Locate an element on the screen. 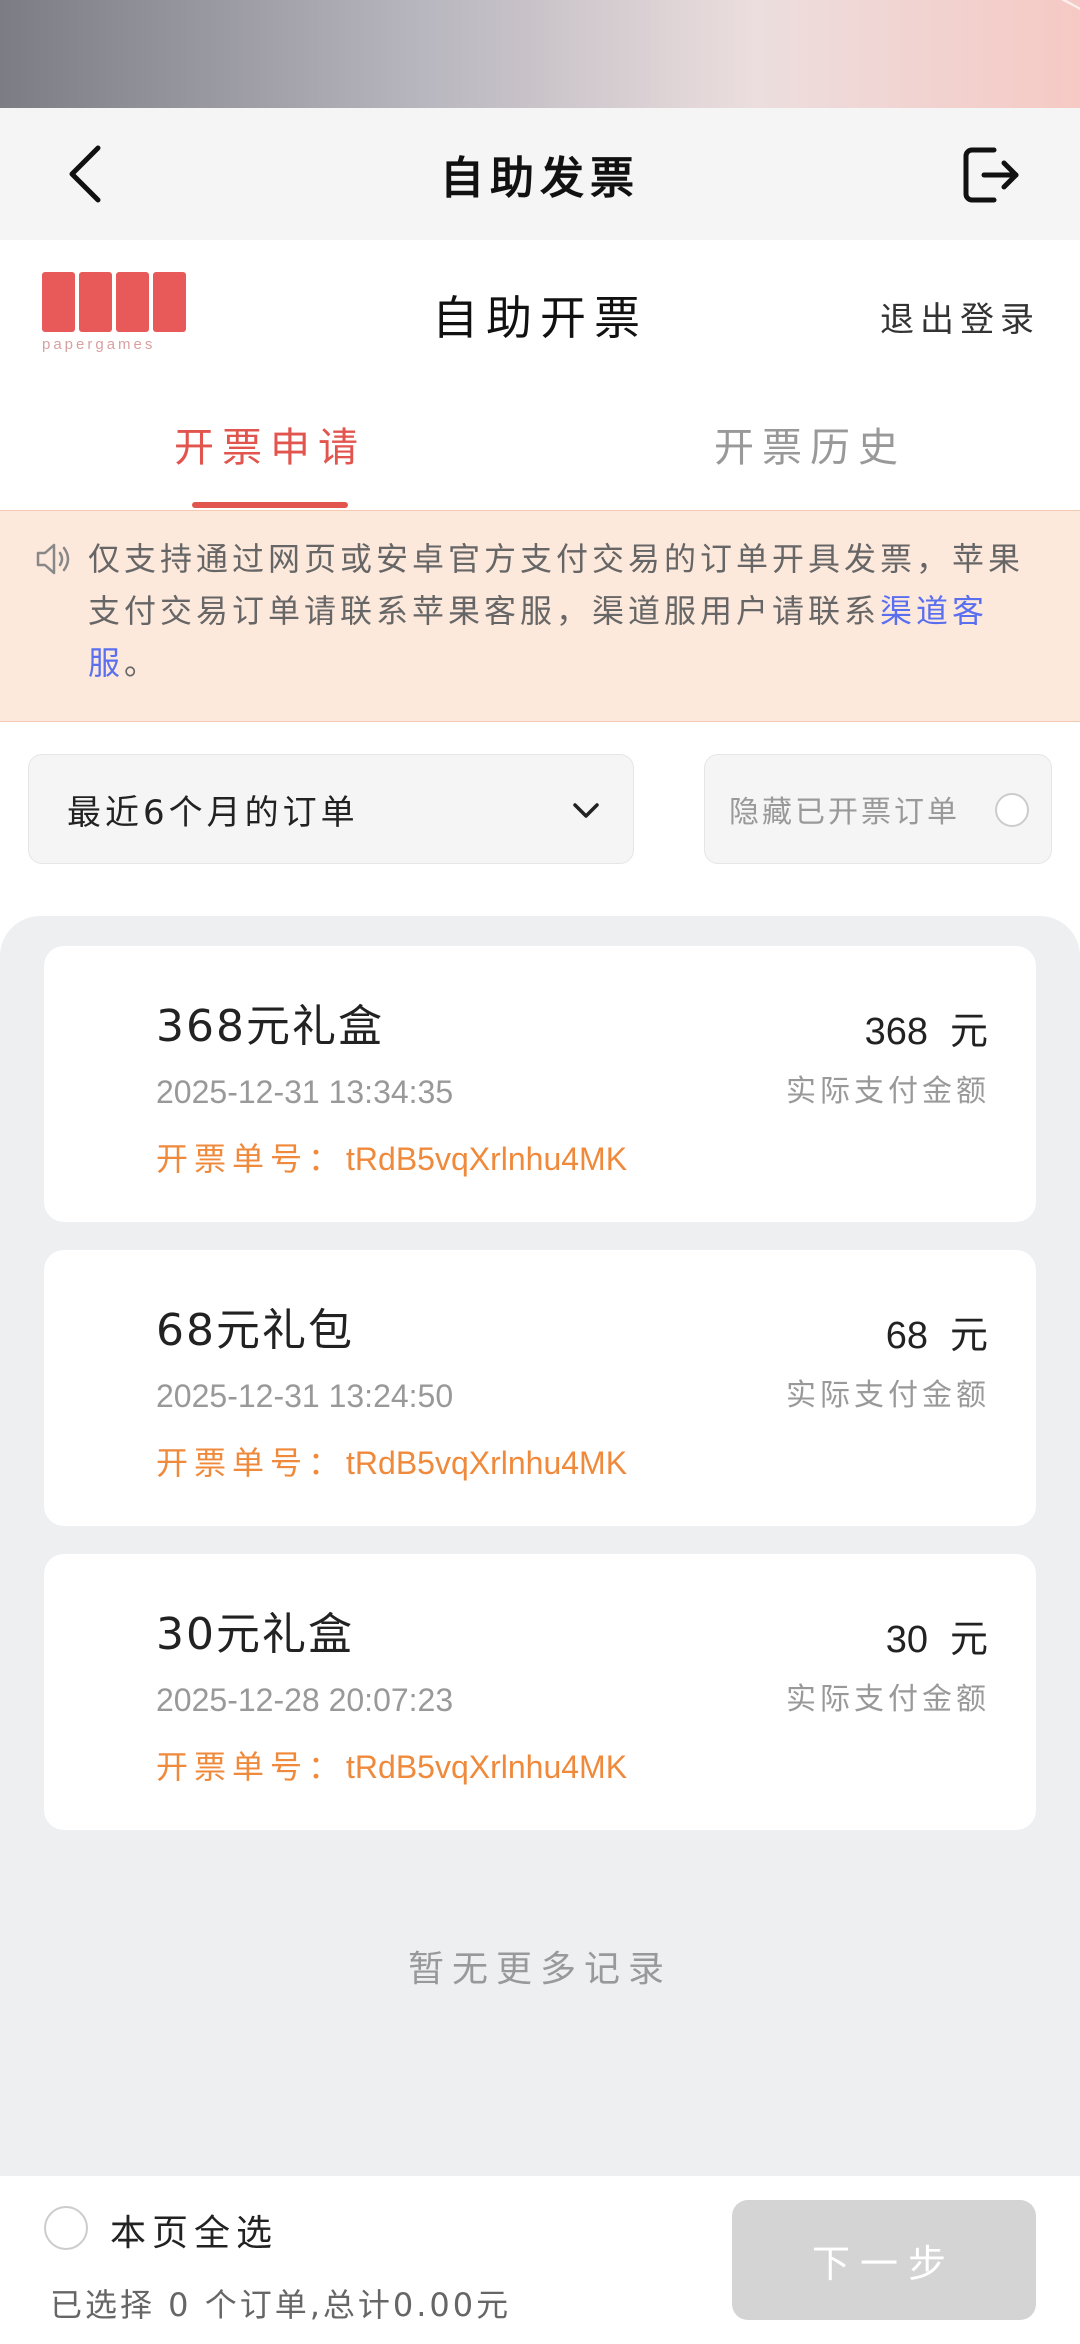 This screenshot has width=1080, height=2344. hide-invoiced-radio is located at coordinates (1012, 810).